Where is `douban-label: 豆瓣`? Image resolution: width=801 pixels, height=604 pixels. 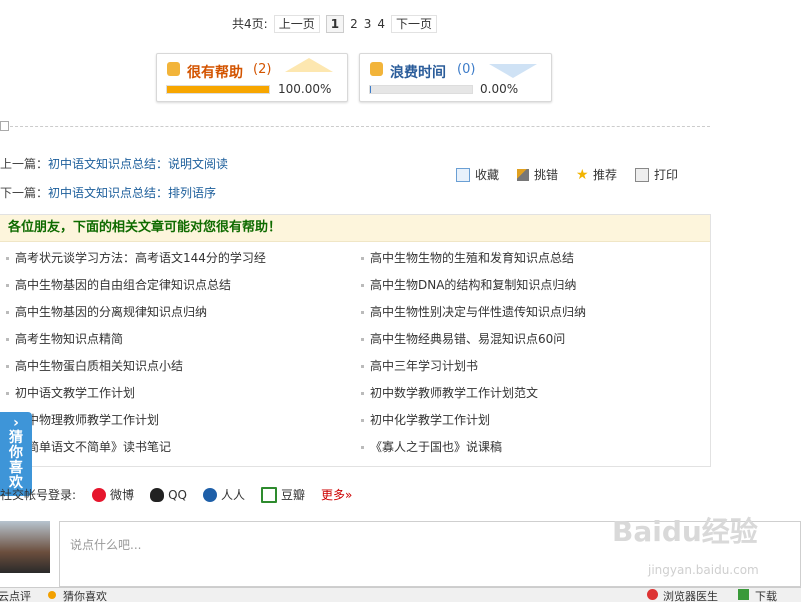 douban-label: 豆瓣 is located at coordinates (292, 495).